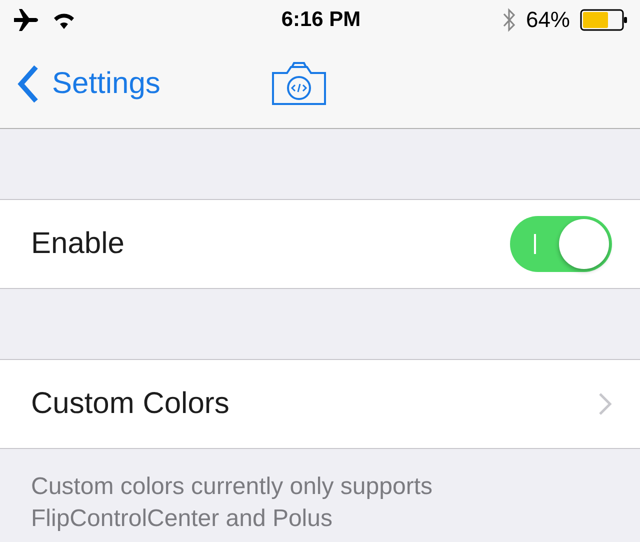 This screenshot has height=542, width=640. What do you see at coordinates (130, 404) in the screenshot?
I see `row-label: Custom Colors` at bounding box center [130, 404].